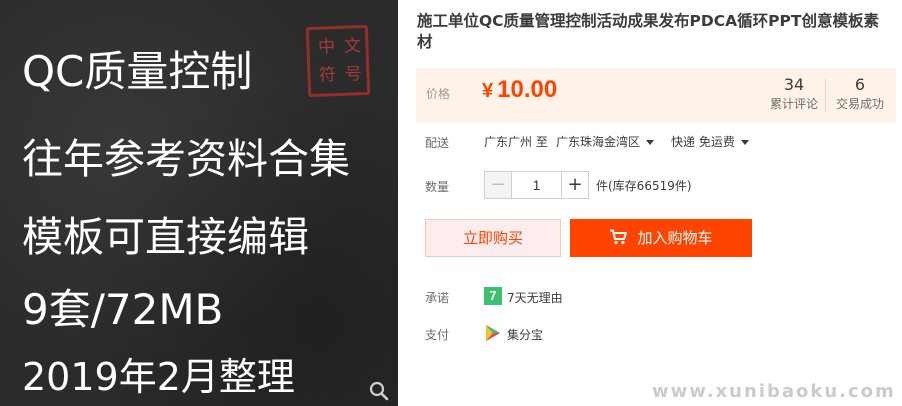  Describe the element at coordinates (516, 142) in the screenshot. I see `ship-from: 广东广州 至` at that location.